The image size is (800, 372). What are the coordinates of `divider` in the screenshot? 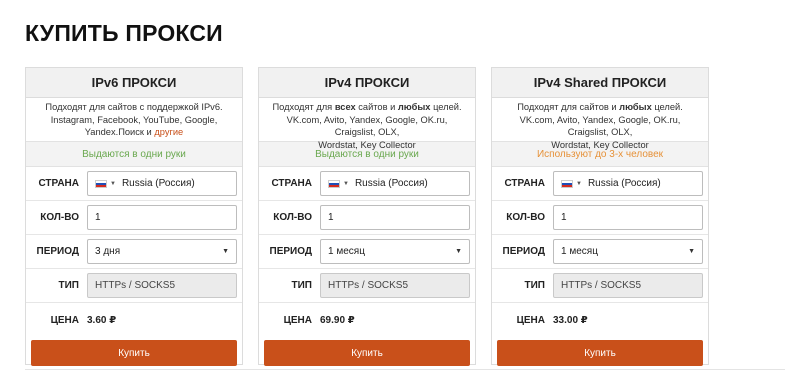 It's located at (405, 369).